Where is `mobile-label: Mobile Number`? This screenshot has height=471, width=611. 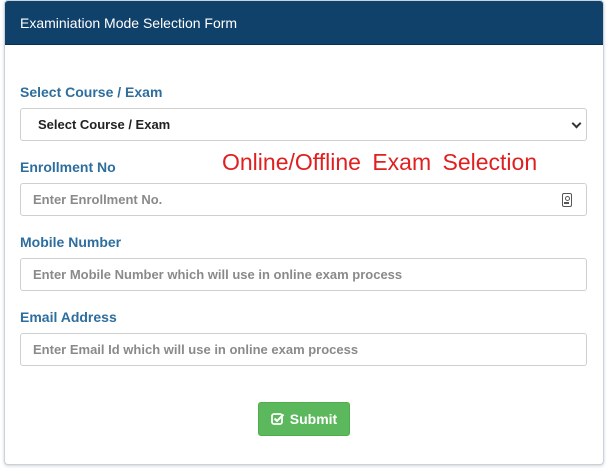 mobile-label: Mobile Number is located at coordinates (71, 242).